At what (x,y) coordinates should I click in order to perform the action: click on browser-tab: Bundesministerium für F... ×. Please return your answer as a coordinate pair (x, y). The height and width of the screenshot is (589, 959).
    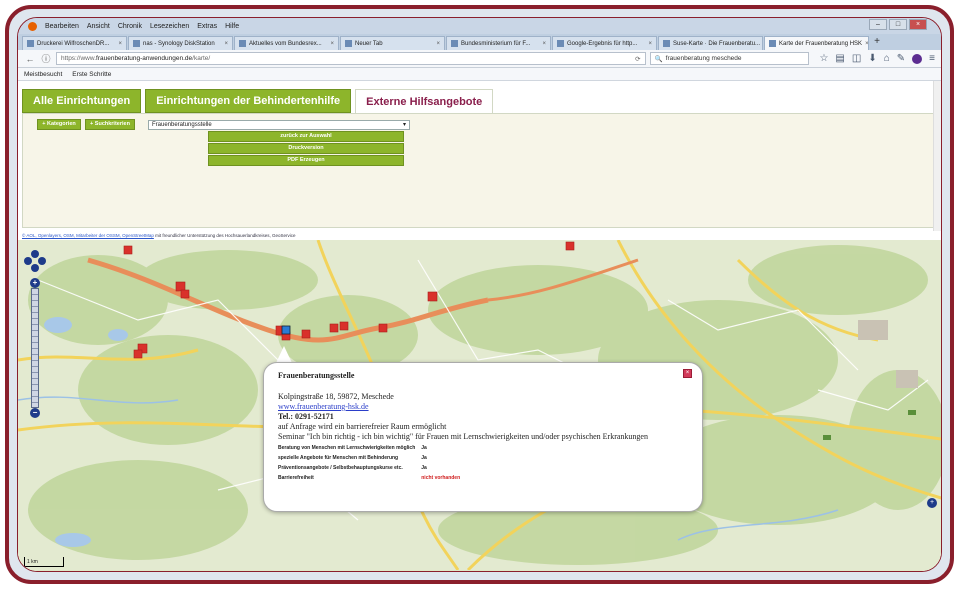
    Looking at the image, I should click on (498, 43).